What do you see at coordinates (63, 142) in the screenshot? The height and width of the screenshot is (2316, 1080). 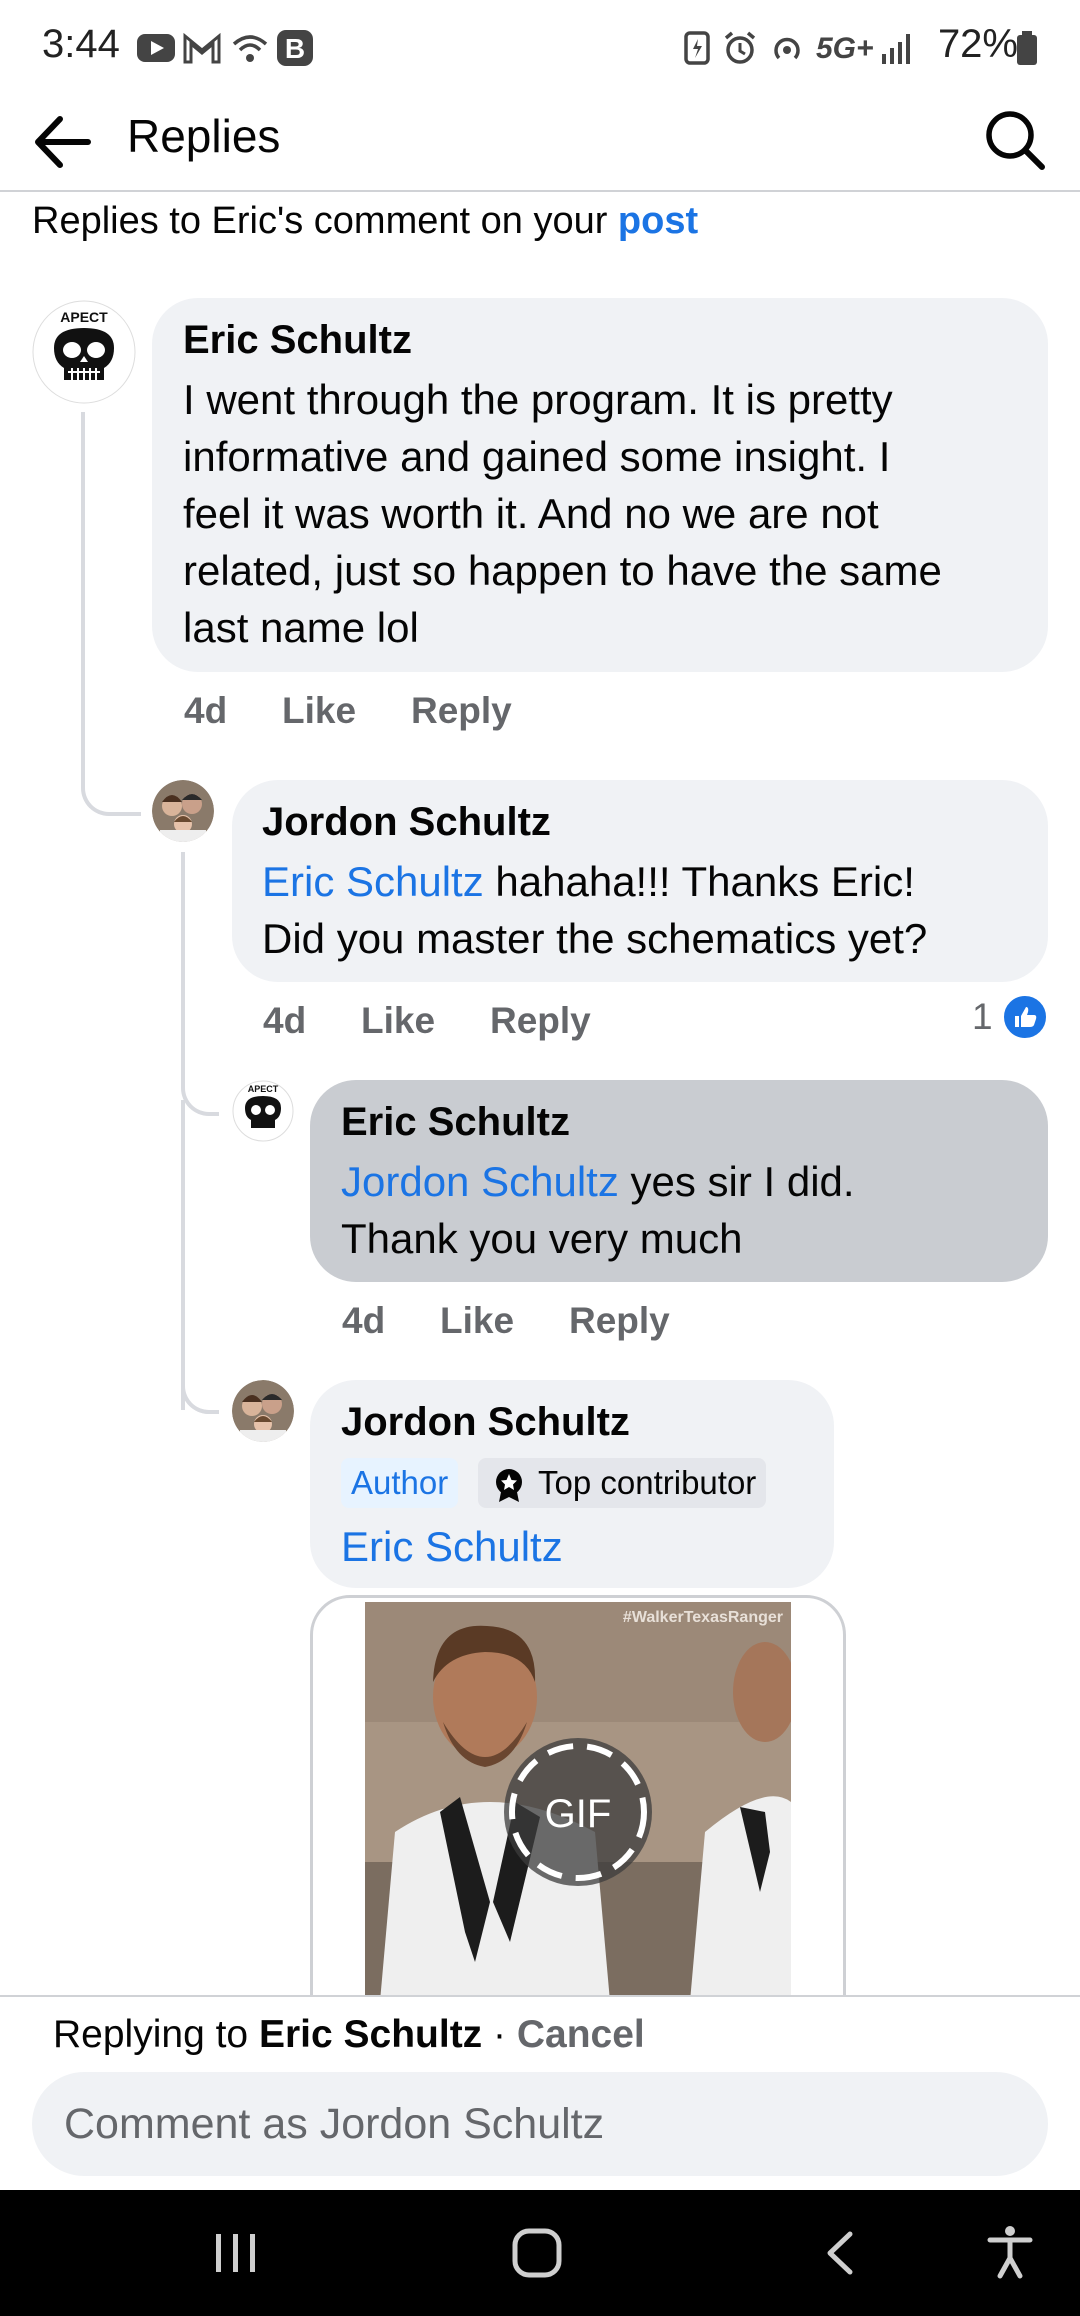 I see `arrow-left-icon` at bounding box center [63, 142].